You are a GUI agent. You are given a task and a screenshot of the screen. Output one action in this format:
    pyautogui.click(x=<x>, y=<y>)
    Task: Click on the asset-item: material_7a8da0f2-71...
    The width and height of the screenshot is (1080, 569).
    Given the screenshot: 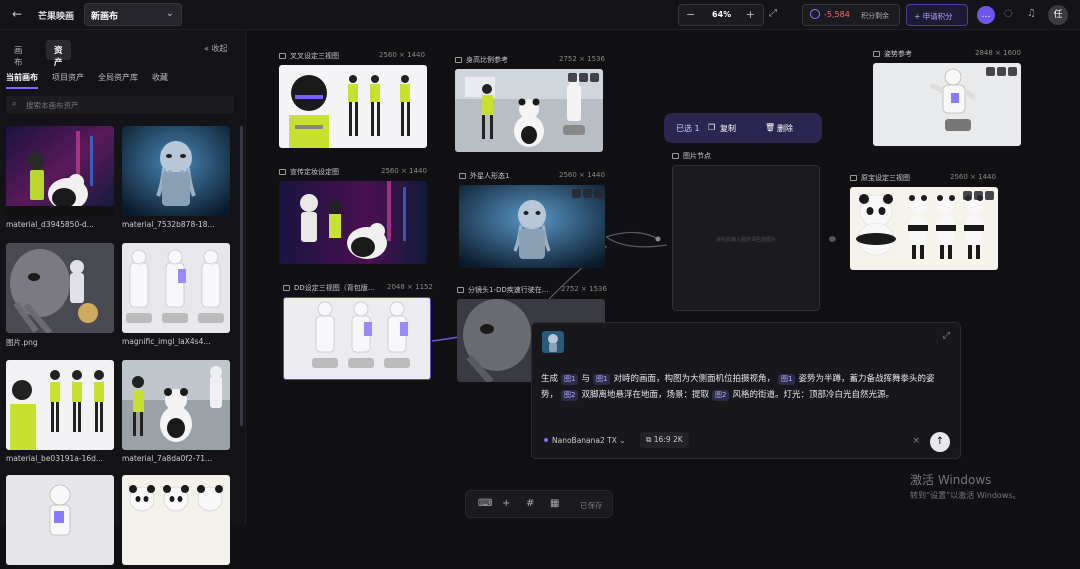 What is the action you would take?
    pyautogui.click(x=176, y=411)
    